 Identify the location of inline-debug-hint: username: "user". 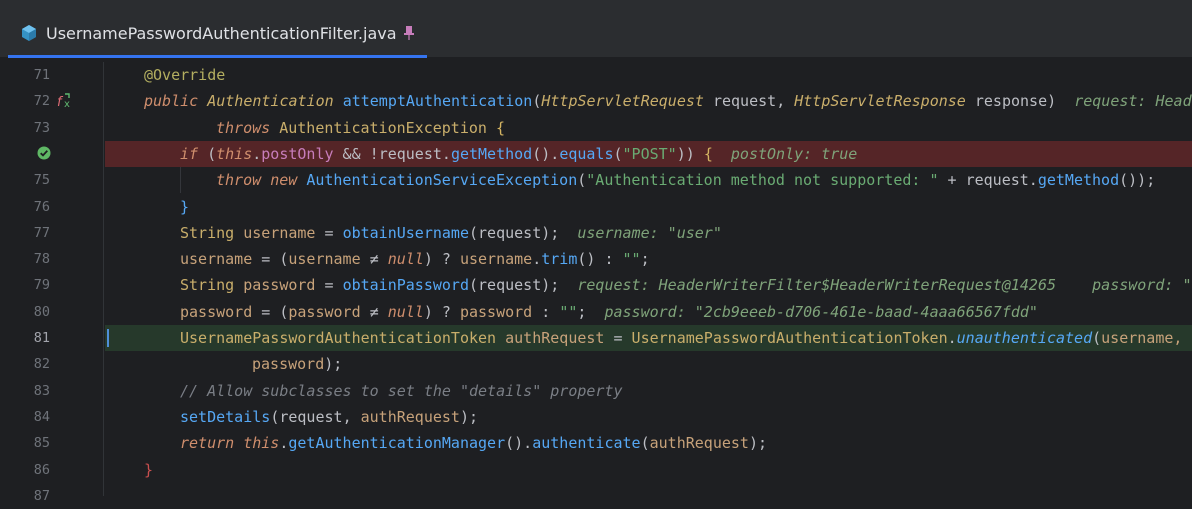
(649, 232).